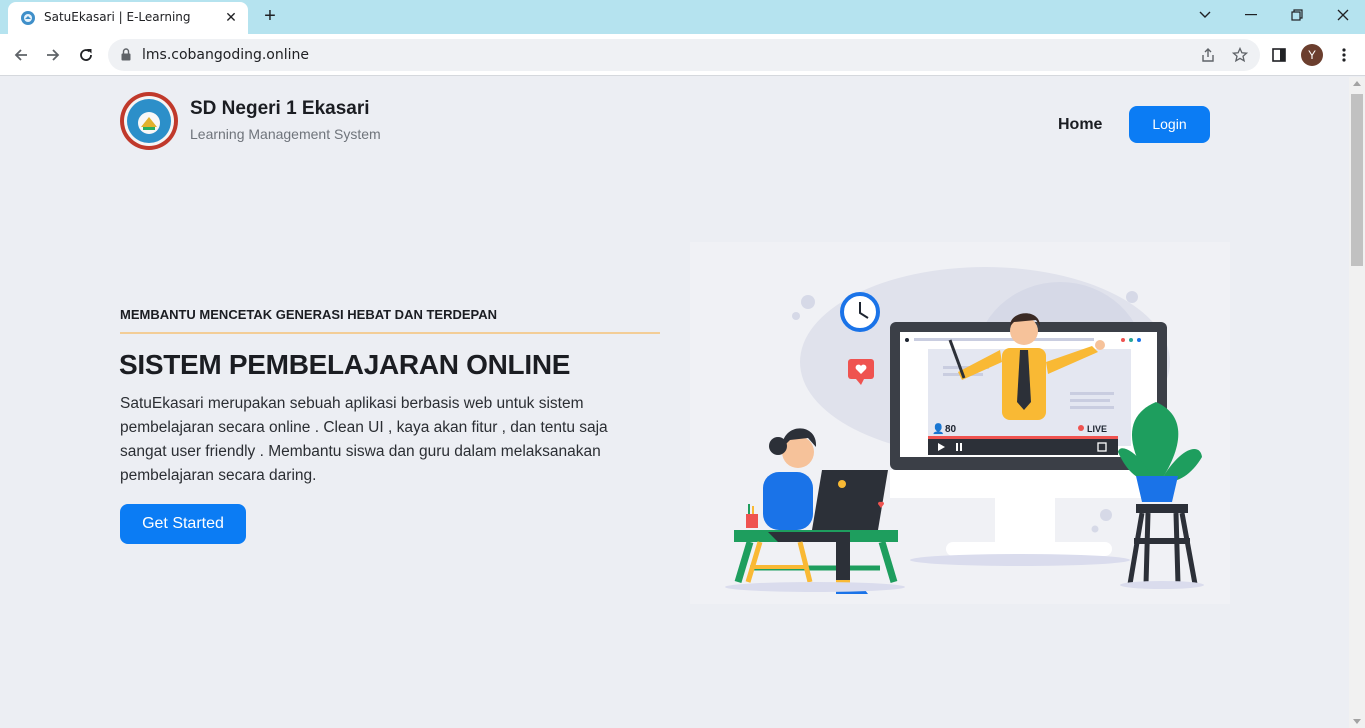  Describe the element at coordinates (126, 54) in the screenshot. I see `lock-icon` at that location.